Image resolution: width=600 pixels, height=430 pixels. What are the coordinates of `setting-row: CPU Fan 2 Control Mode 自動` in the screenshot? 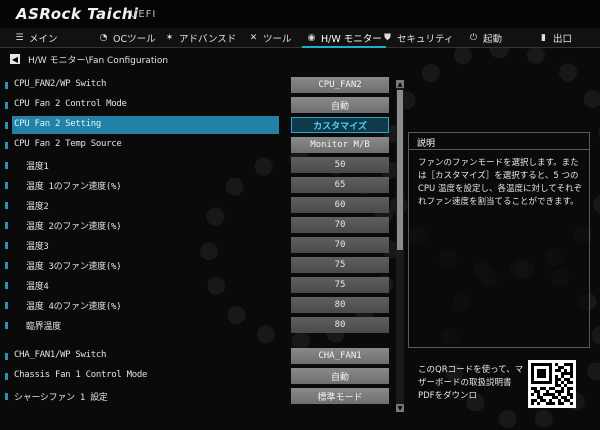 It's located at (200, 105).